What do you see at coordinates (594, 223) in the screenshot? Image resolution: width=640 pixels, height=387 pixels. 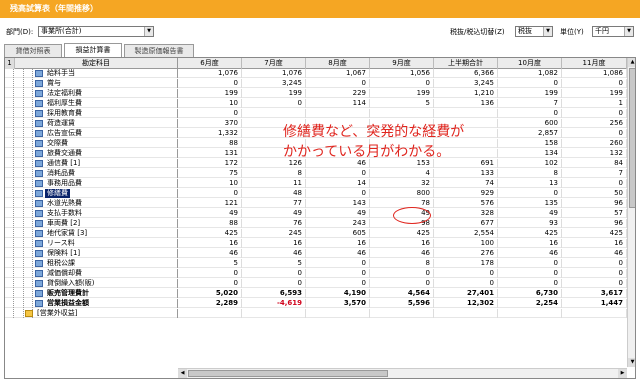 I see `value-cell: 96` at bounding box center [594, 223].